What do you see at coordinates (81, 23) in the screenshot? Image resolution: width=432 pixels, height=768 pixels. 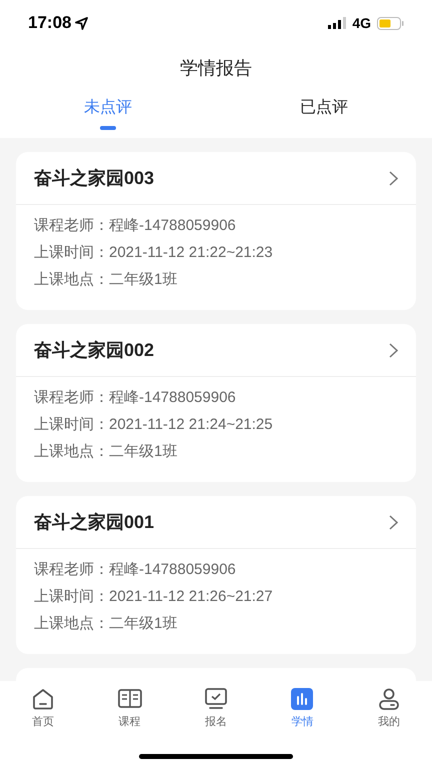 I see `location-arrow-icon` at bounding box center [81, 23].